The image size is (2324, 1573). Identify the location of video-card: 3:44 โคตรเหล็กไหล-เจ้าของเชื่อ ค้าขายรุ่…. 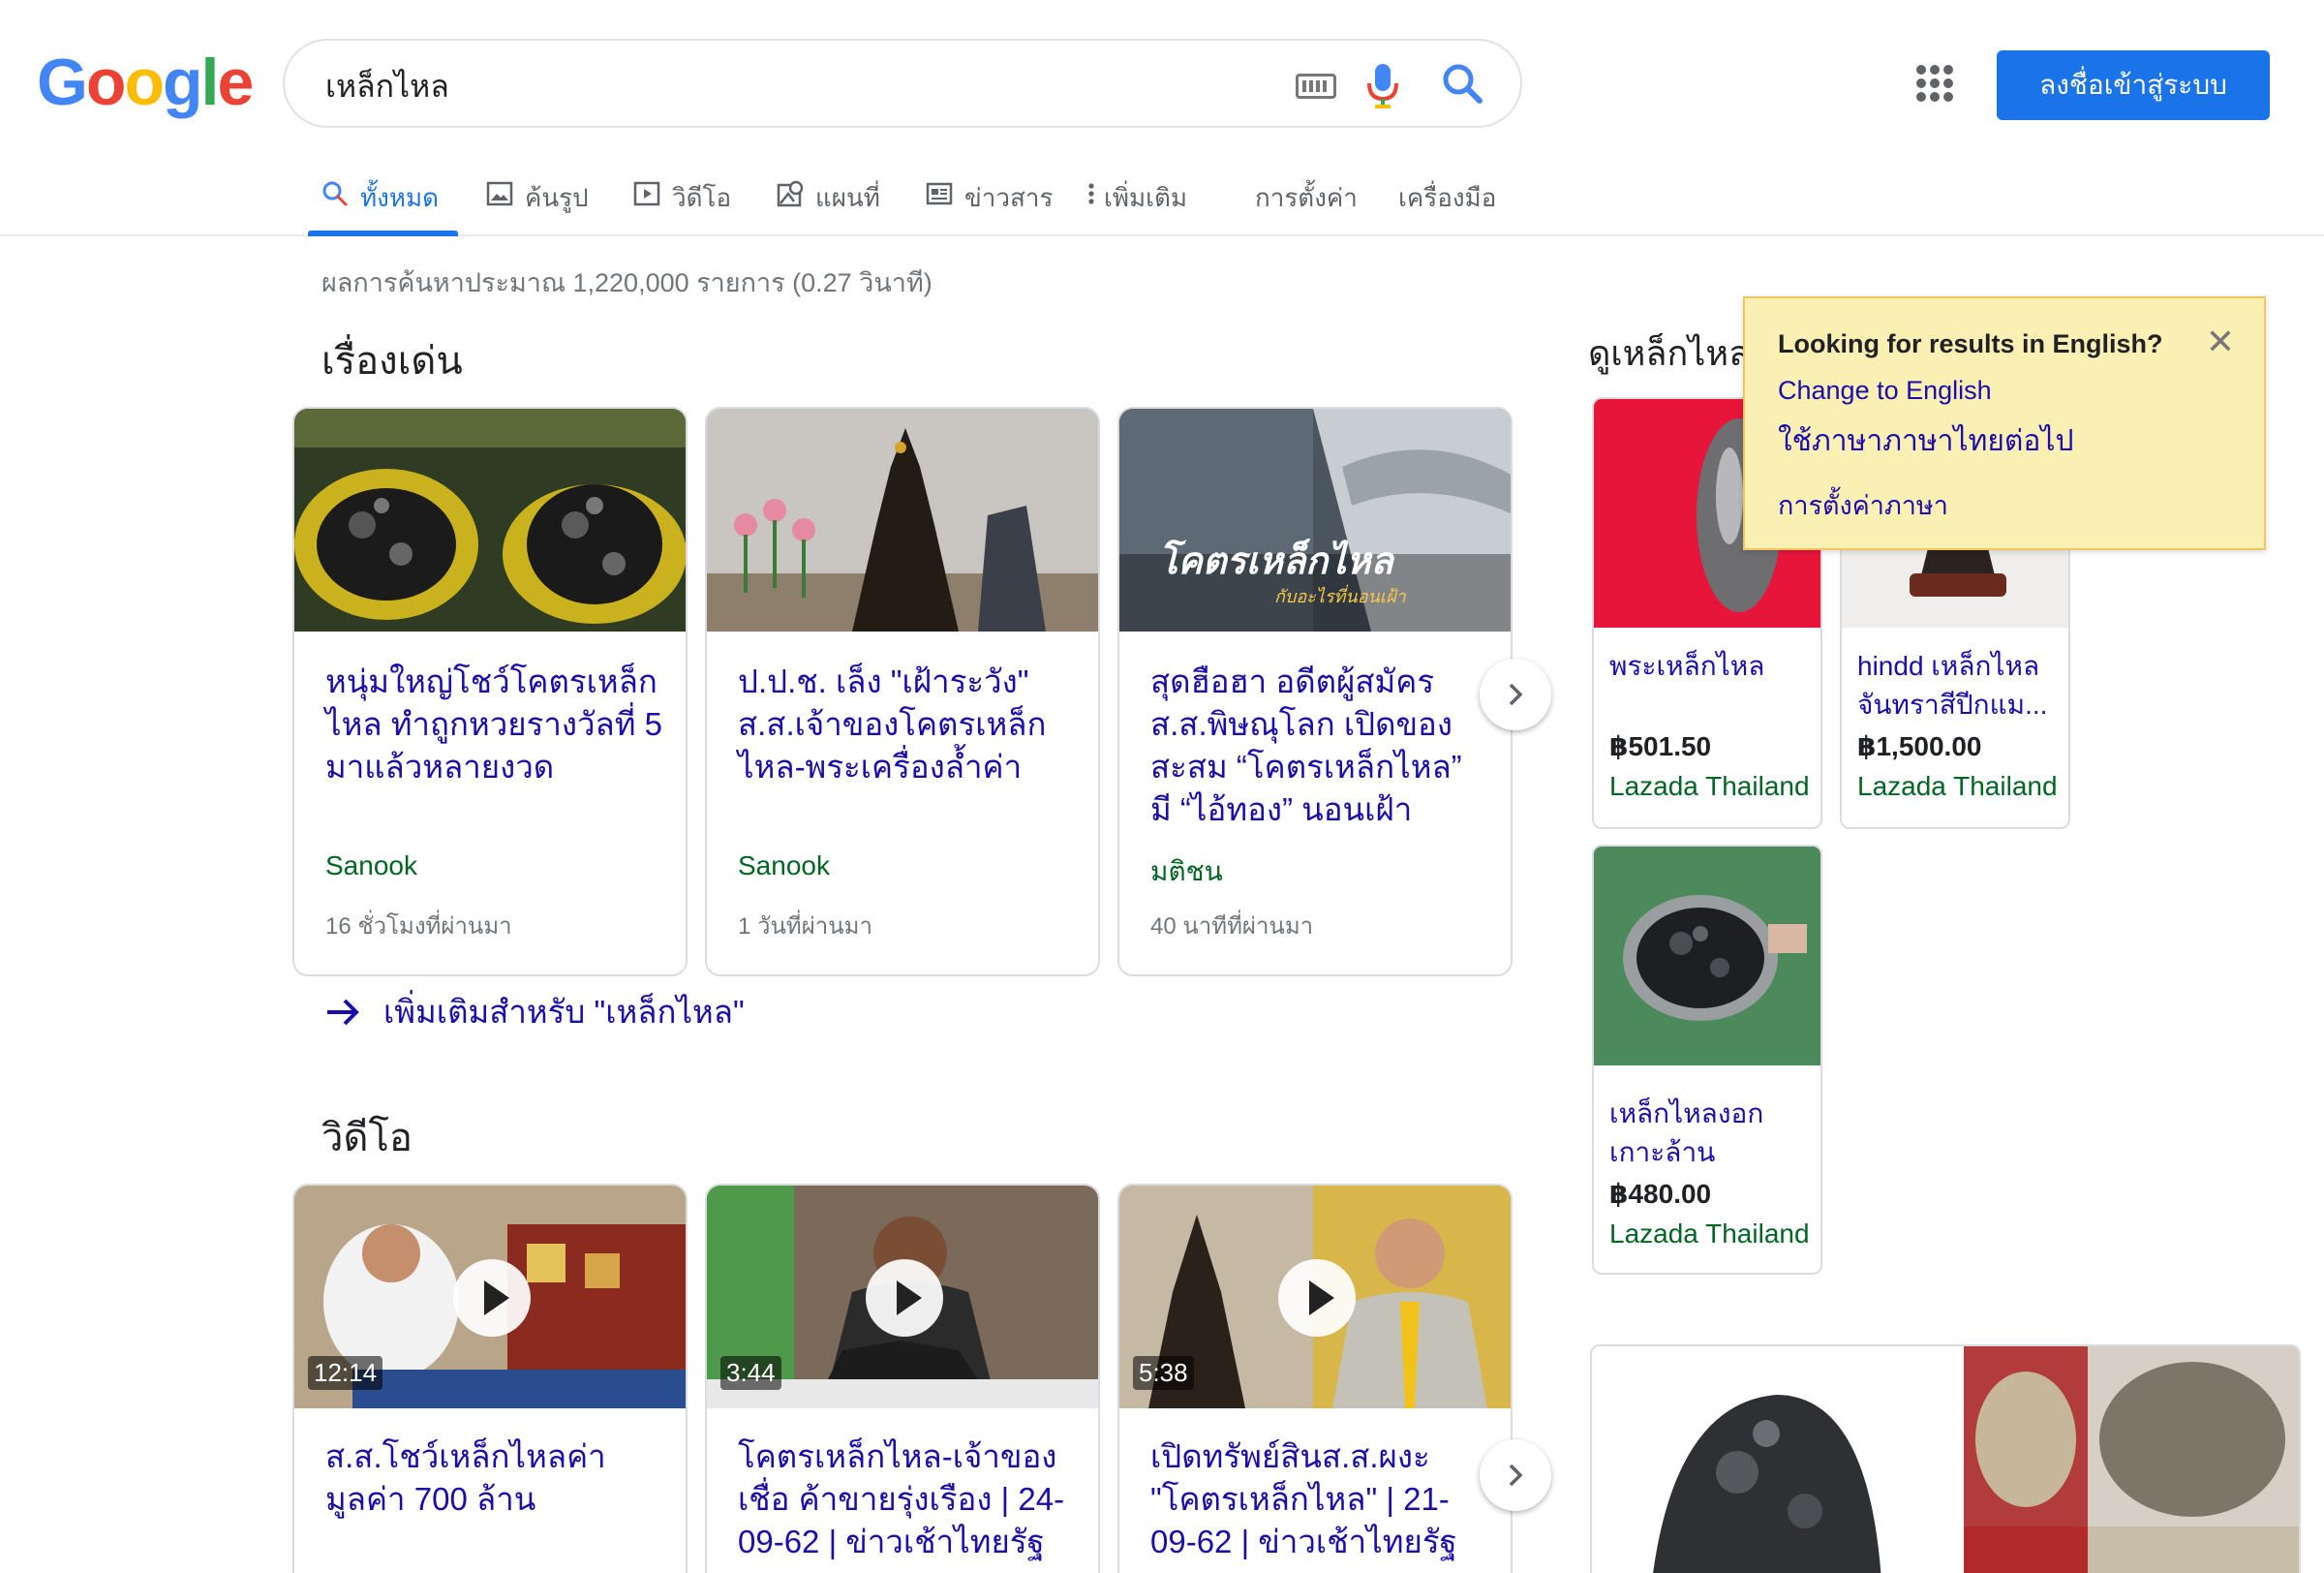
(903, 1378).